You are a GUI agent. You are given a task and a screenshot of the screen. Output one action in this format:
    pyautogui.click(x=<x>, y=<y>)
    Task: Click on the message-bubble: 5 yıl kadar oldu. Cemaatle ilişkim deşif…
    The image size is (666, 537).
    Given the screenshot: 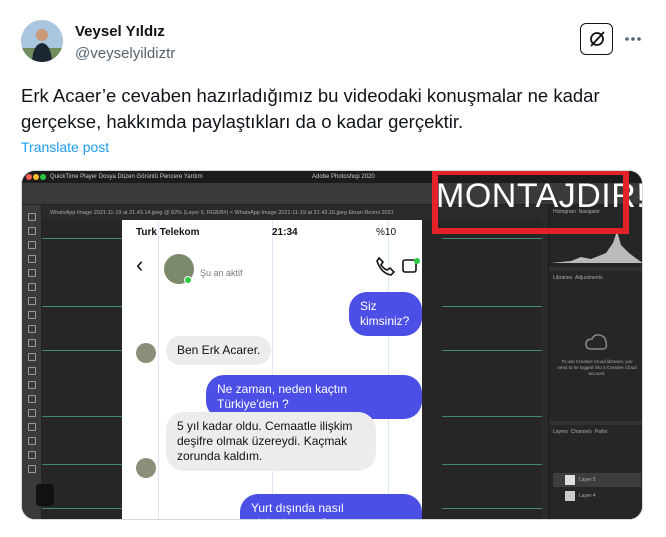 What is the action you would take?
    pyautogui.click(x=271, y=441)
    